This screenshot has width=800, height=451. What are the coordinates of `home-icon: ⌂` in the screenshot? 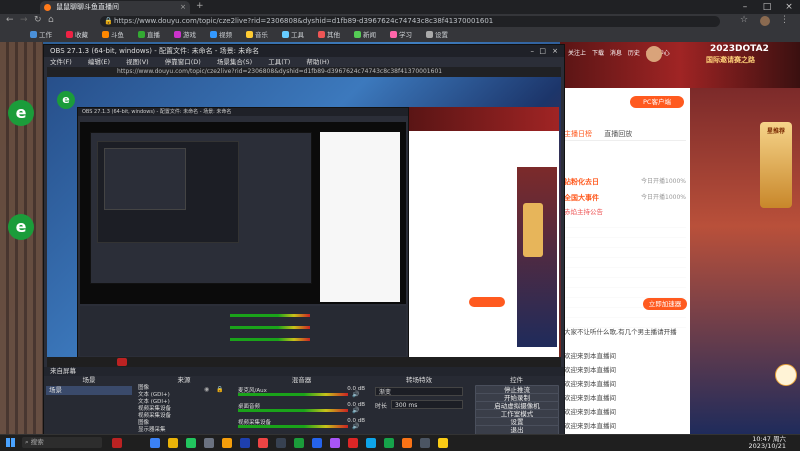 It's located at (51, 20).